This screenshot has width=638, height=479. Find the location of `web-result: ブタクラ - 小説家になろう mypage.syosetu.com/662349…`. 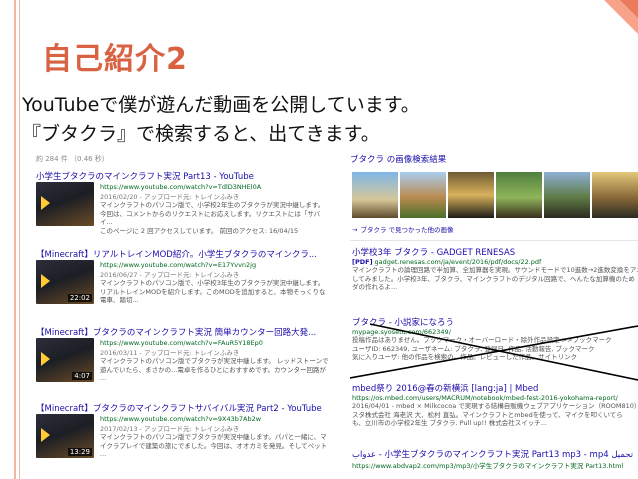

web-result: ブタクラ - 小説家になろう mypage.syosetu.com/662349… is located at coordinates (495, 339).